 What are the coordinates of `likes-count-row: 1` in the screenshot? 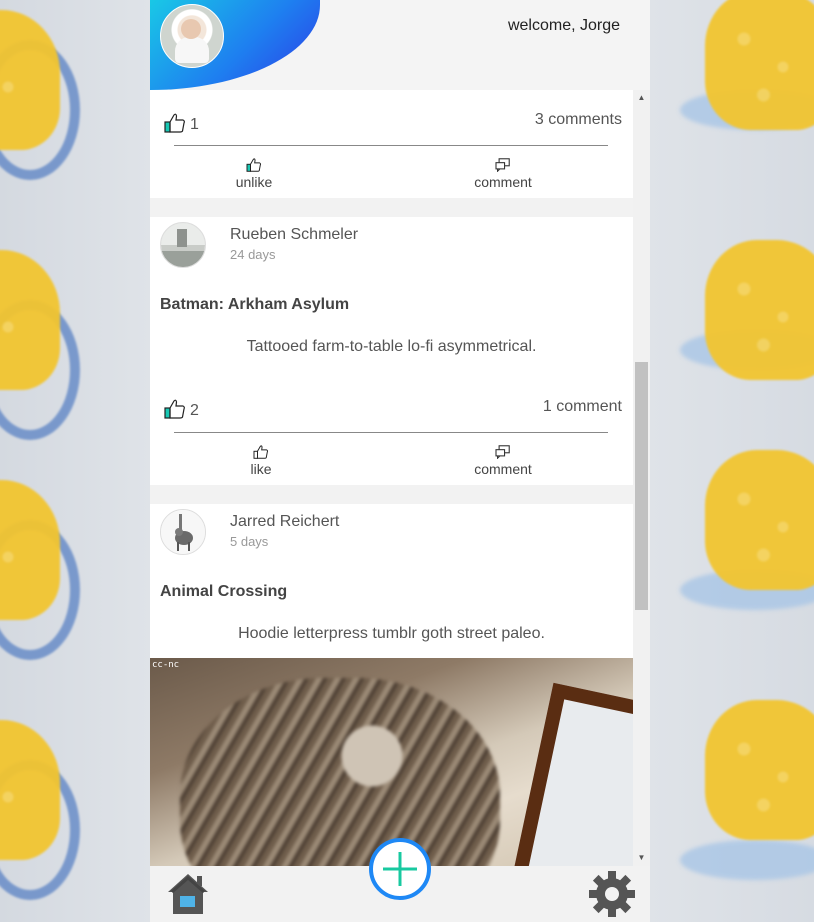 It's located at (181, 123).